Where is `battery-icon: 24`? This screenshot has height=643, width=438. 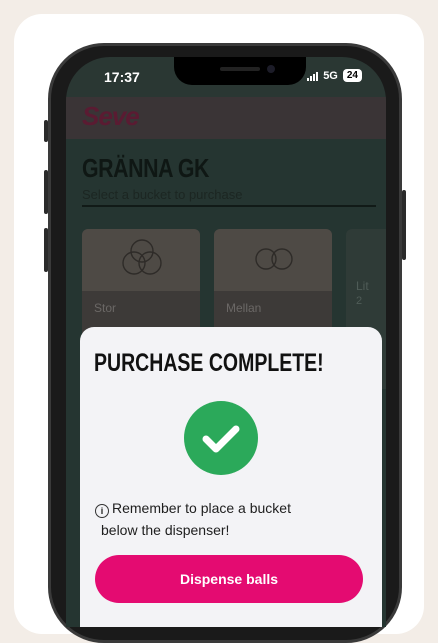 battery-icon: 24 is located at coordinates (352, 75).